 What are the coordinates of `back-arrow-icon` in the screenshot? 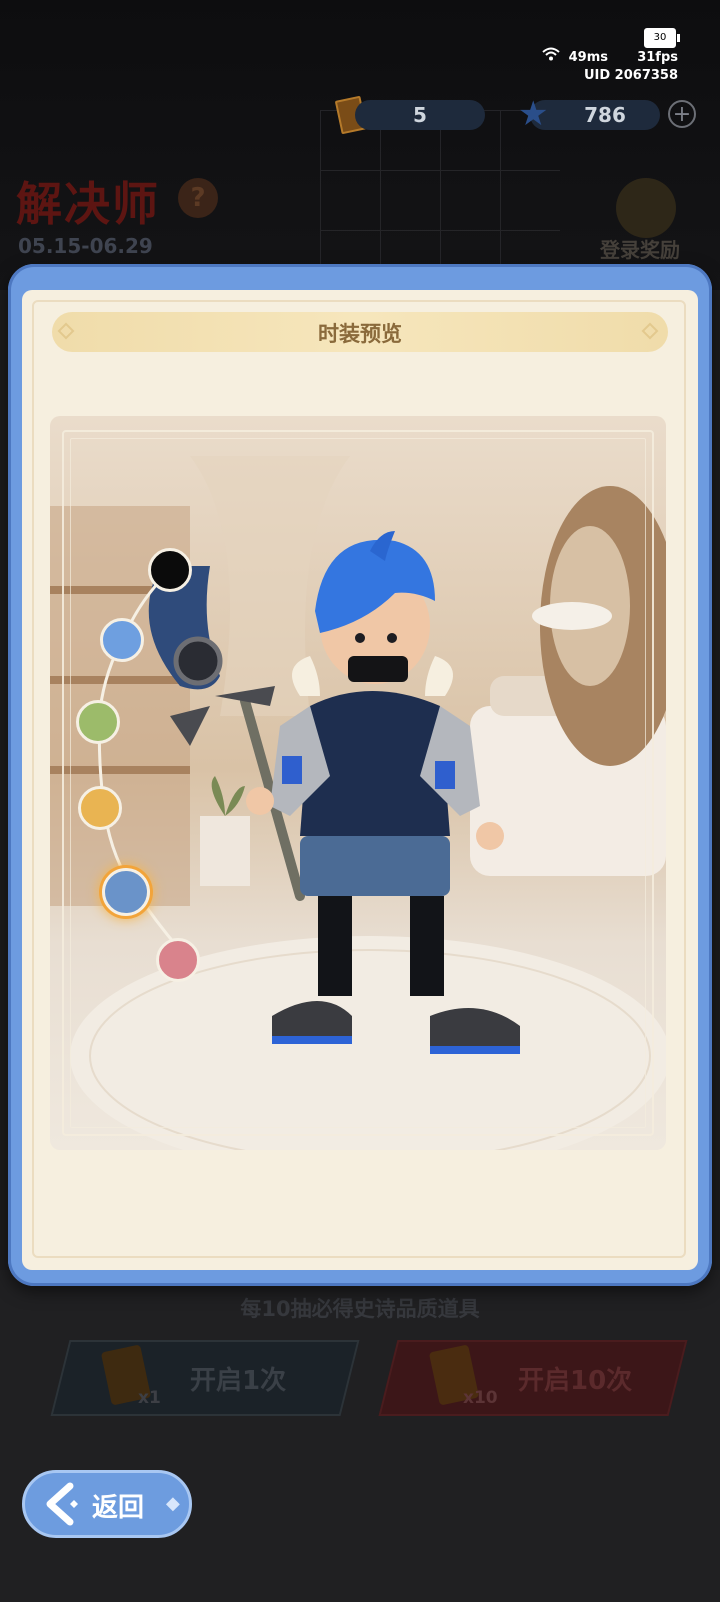 It's located at (62, 1504).